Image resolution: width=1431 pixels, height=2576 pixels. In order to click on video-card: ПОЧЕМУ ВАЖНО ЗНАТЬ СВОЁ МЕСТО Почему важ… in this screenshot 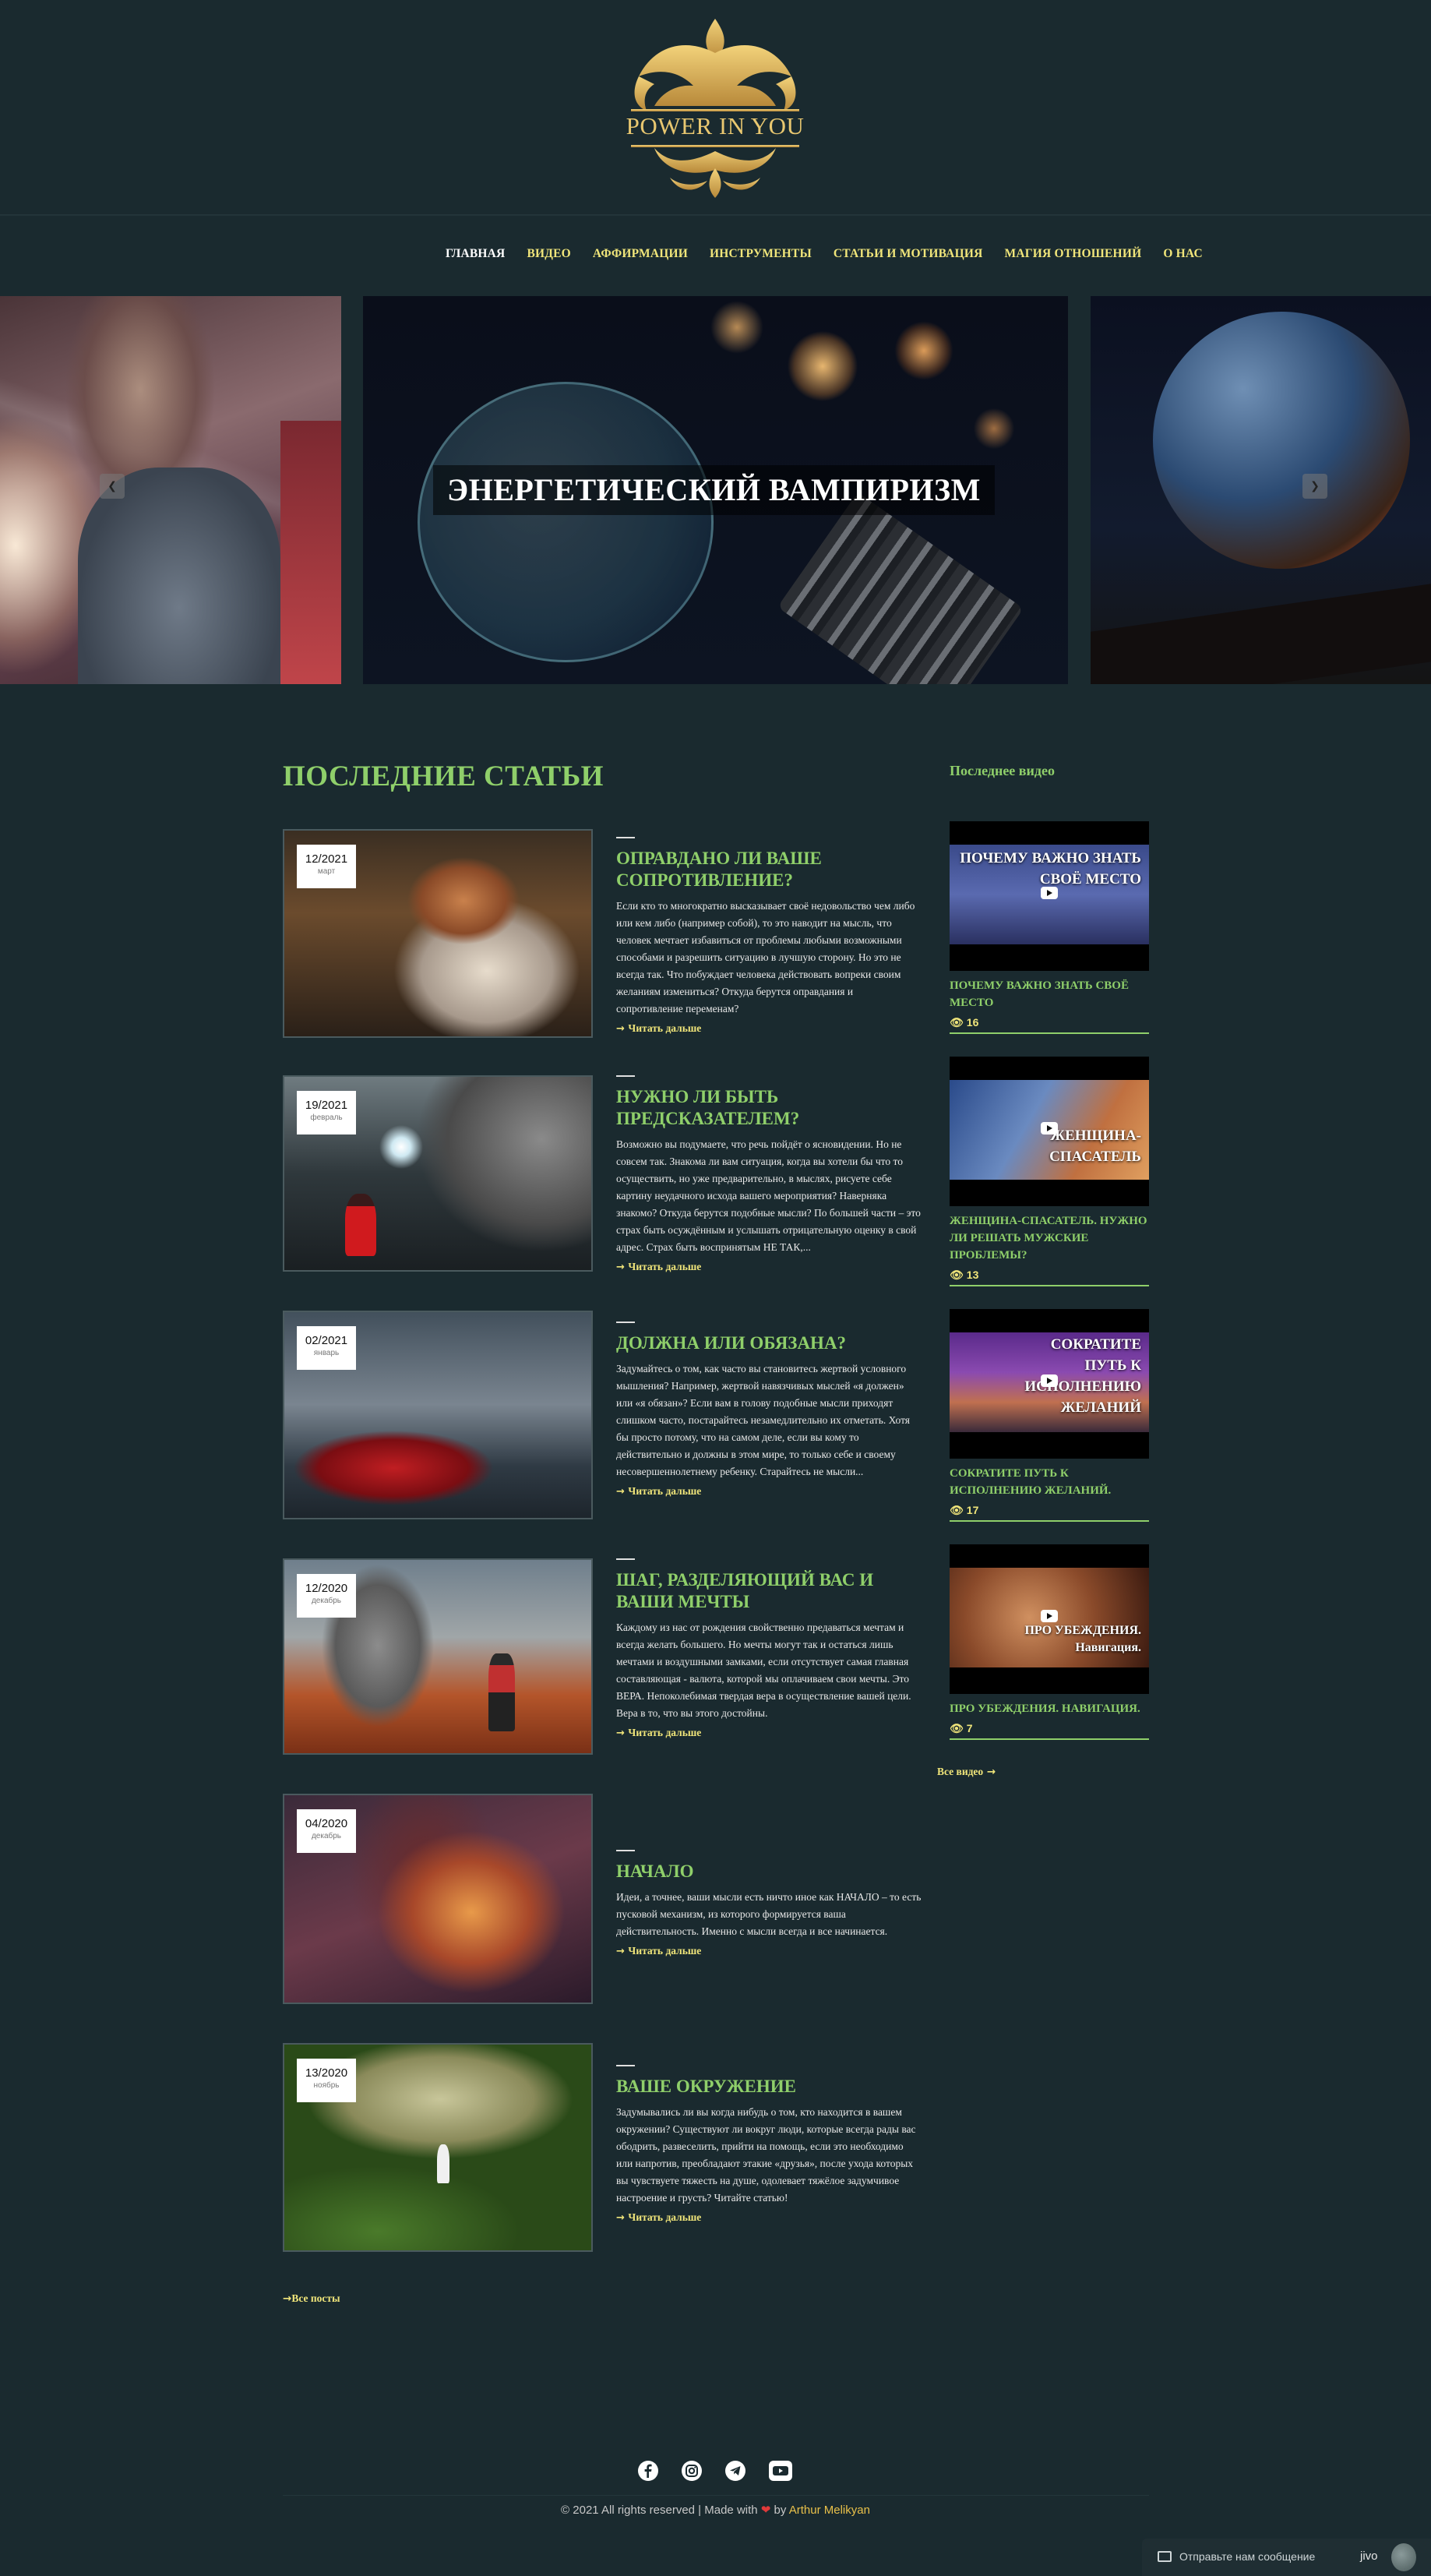, I will do `click(1049, 927)`.